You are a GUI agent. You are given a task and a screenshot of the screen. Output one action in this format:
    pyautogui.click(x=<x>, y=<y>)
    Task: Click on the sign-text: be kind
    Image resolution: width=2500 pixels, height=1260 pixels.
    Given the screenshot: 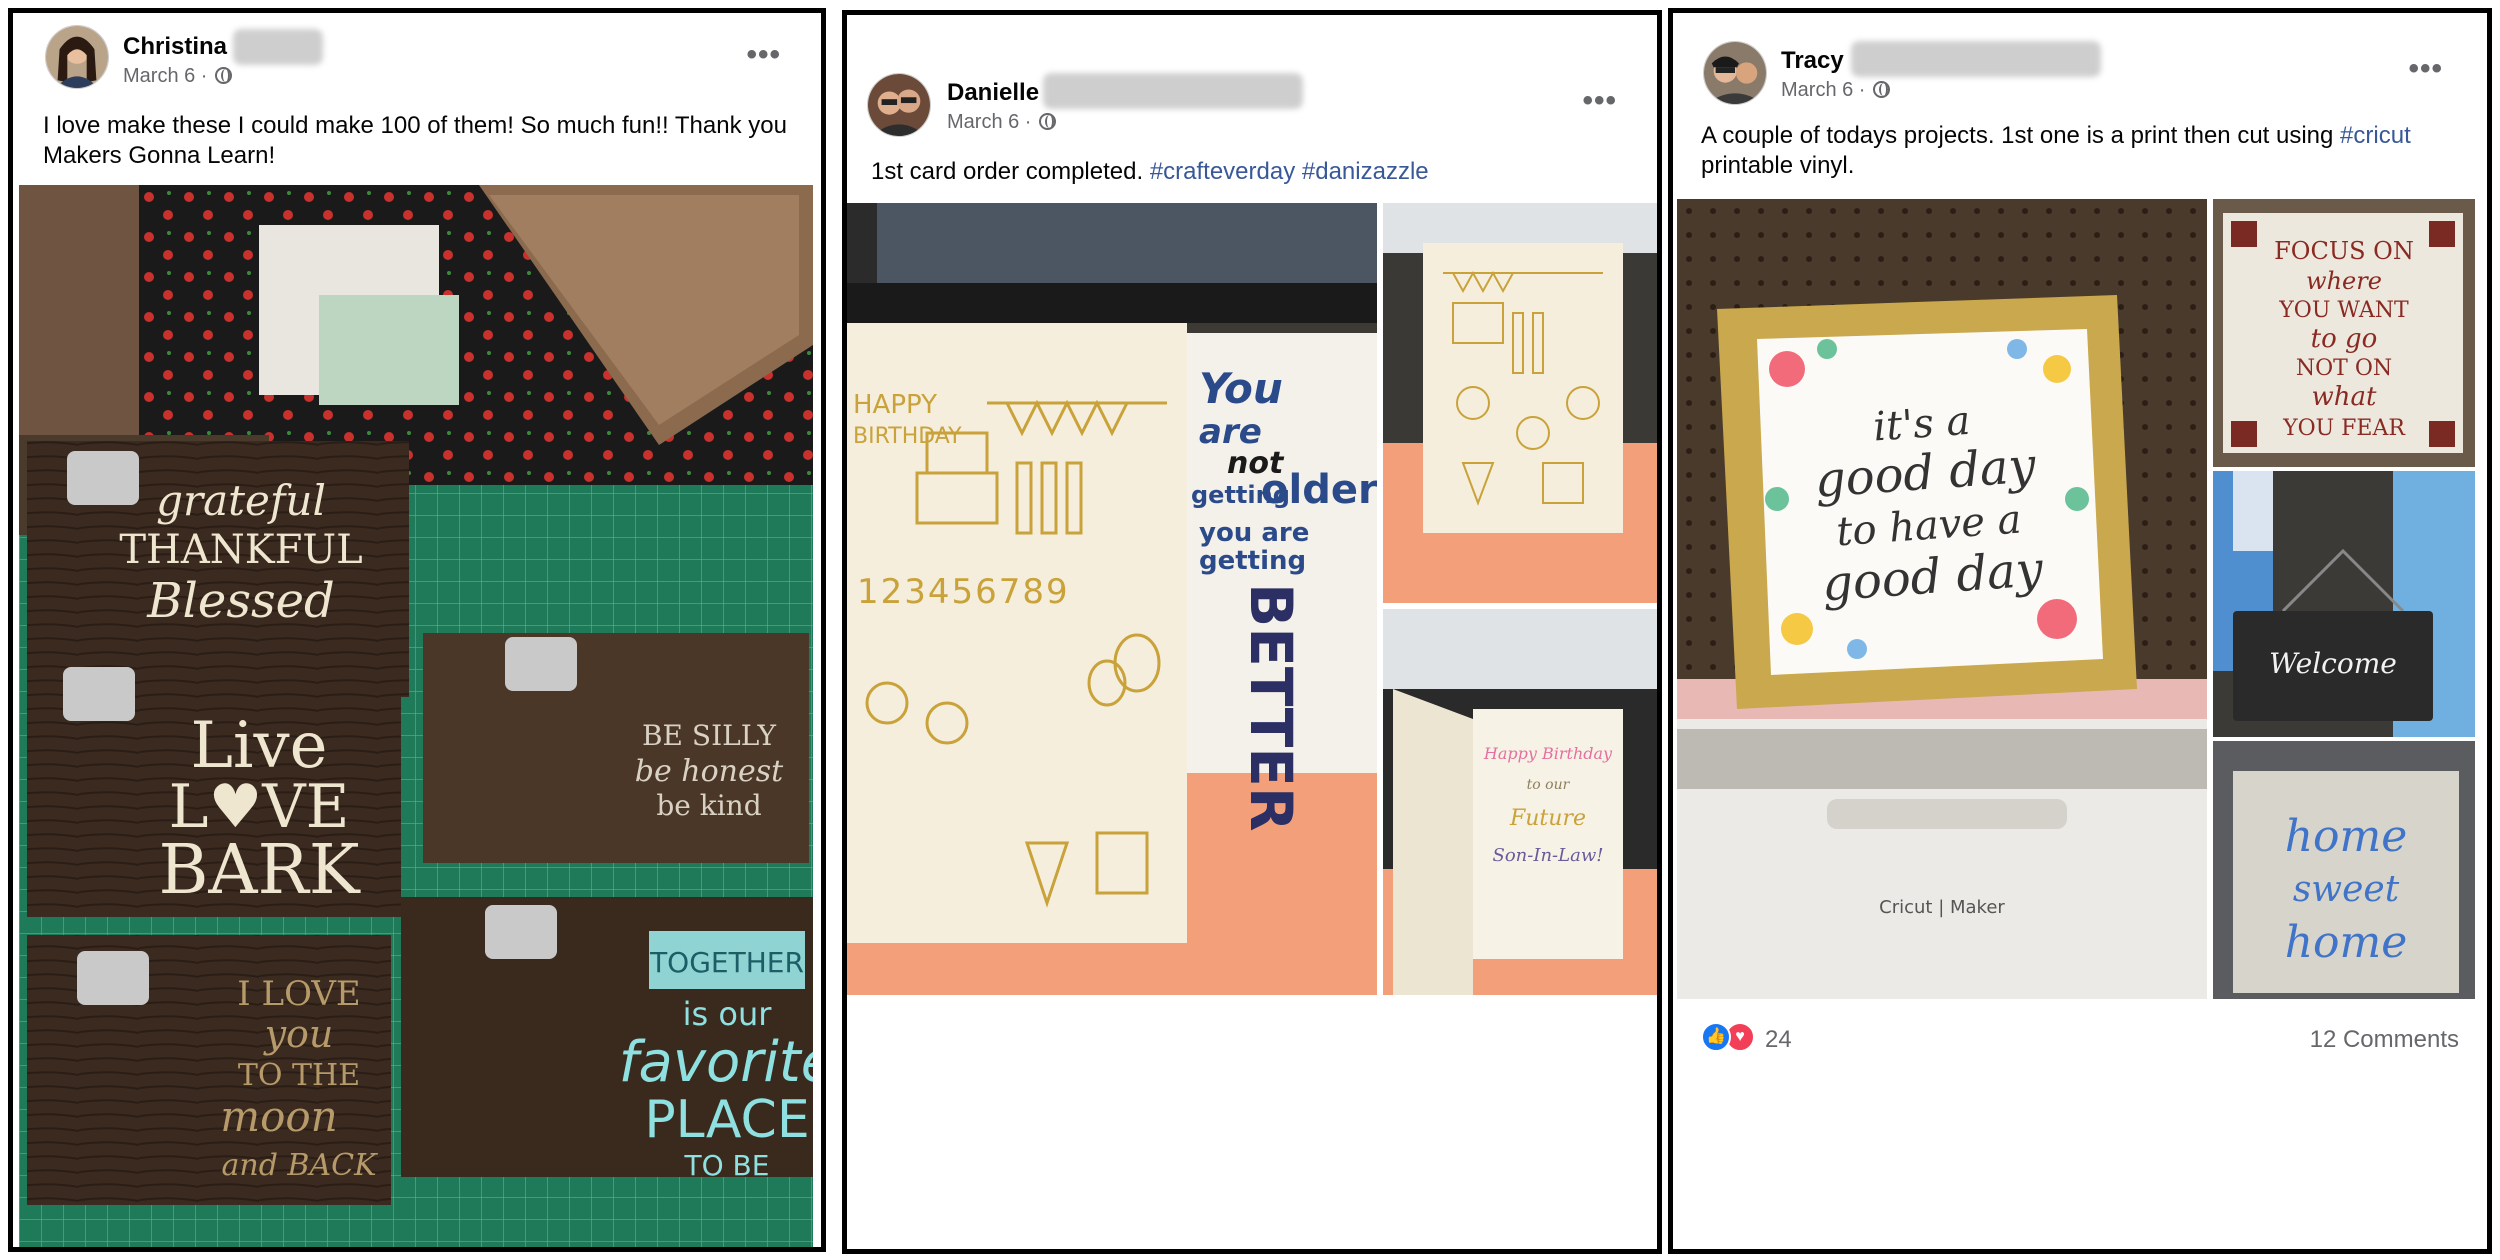 What is the action you would take?
    pyautogui.click(x=708, y=805)
    